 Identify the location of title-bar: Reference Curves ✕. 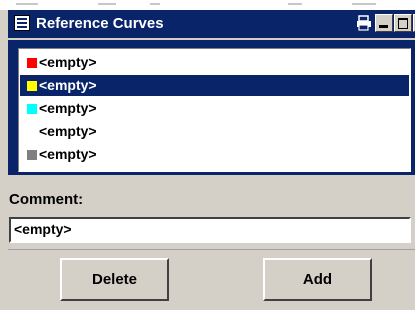
(211, 24).